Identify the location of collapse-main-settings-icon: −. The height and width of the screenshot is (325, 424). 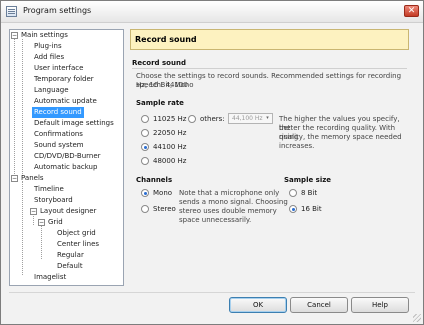
(14, 35).